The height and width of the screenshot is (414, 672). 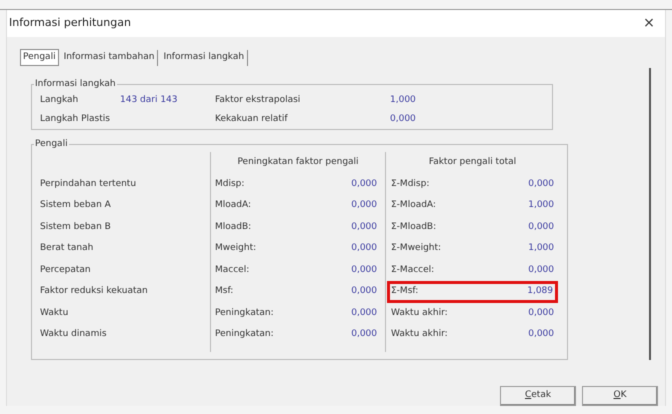 I want to click on group-title: Informasi langkah, so click(x=75, y=84).